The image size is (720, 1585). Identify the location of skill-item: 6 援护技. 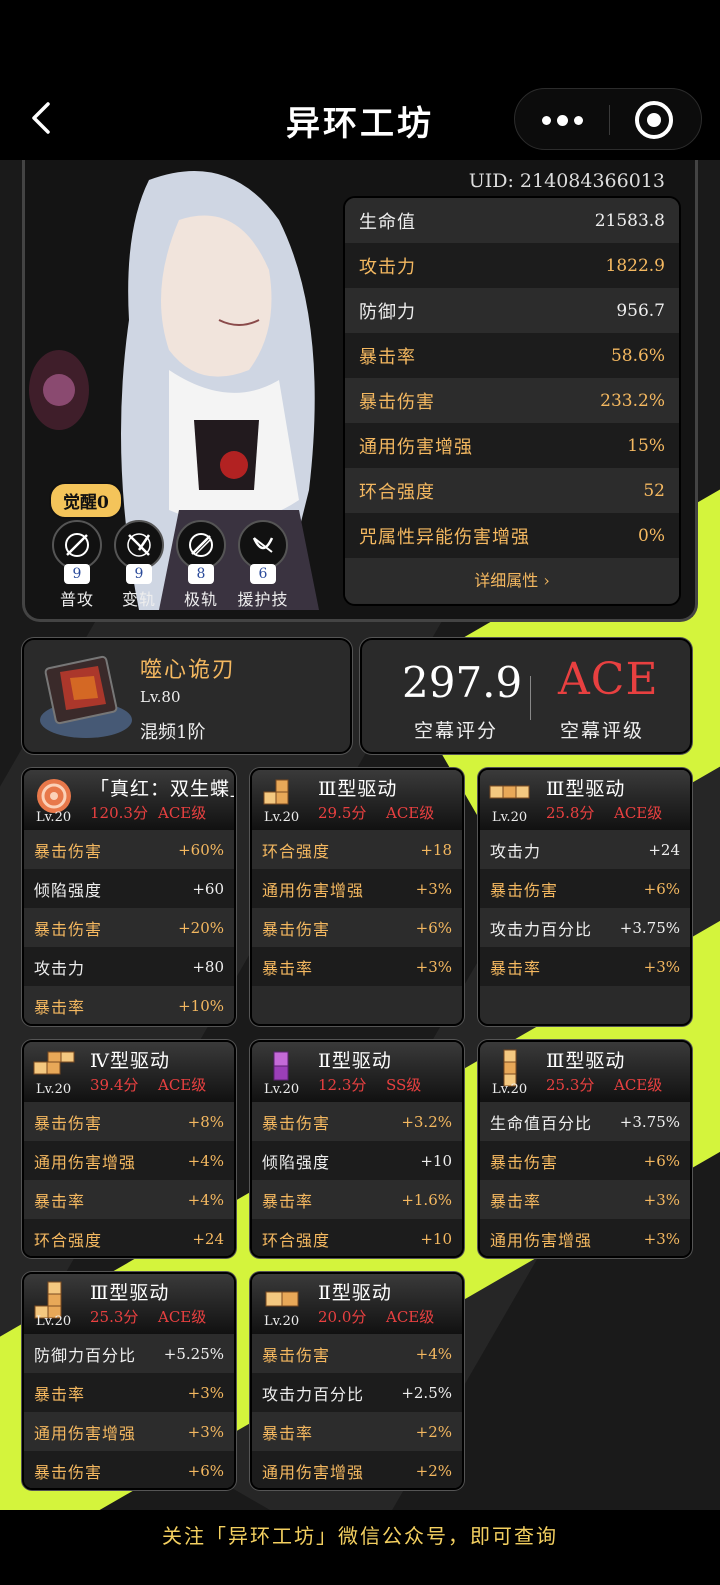
(263, 565).